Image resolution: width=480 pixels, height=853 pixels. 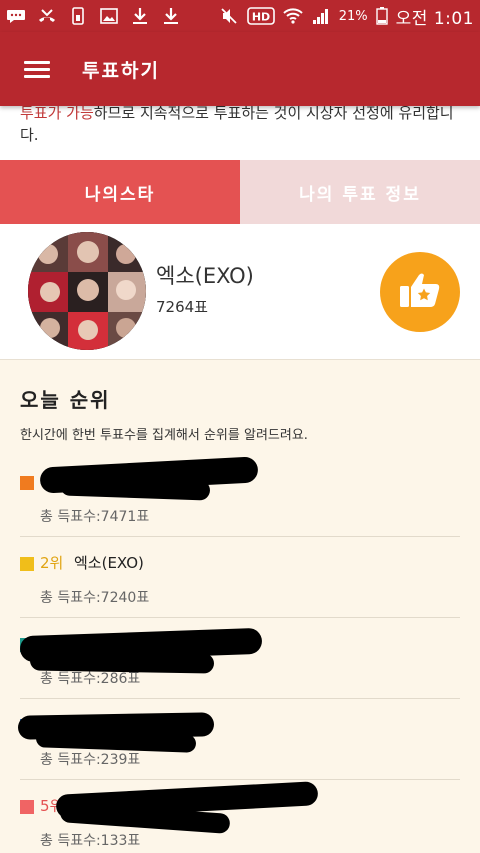 I want to click on notice-highlight: 투표가 가능, so click(x=57, y=114).